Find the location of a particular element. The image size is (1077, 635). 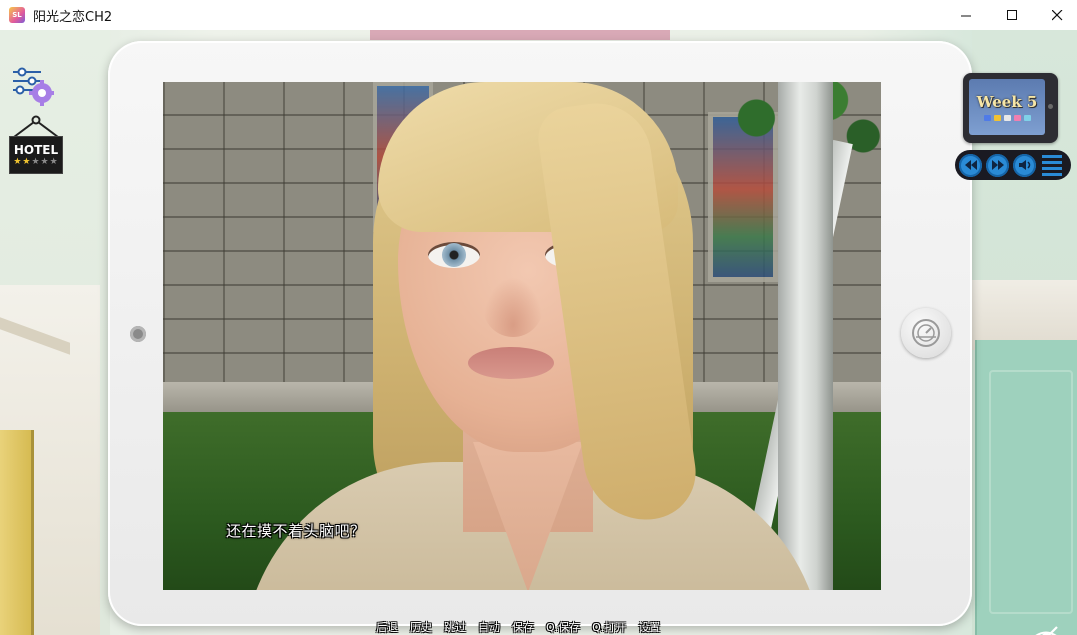

hotel-stars: ★★★★★ is located at coordinates (35, 162).